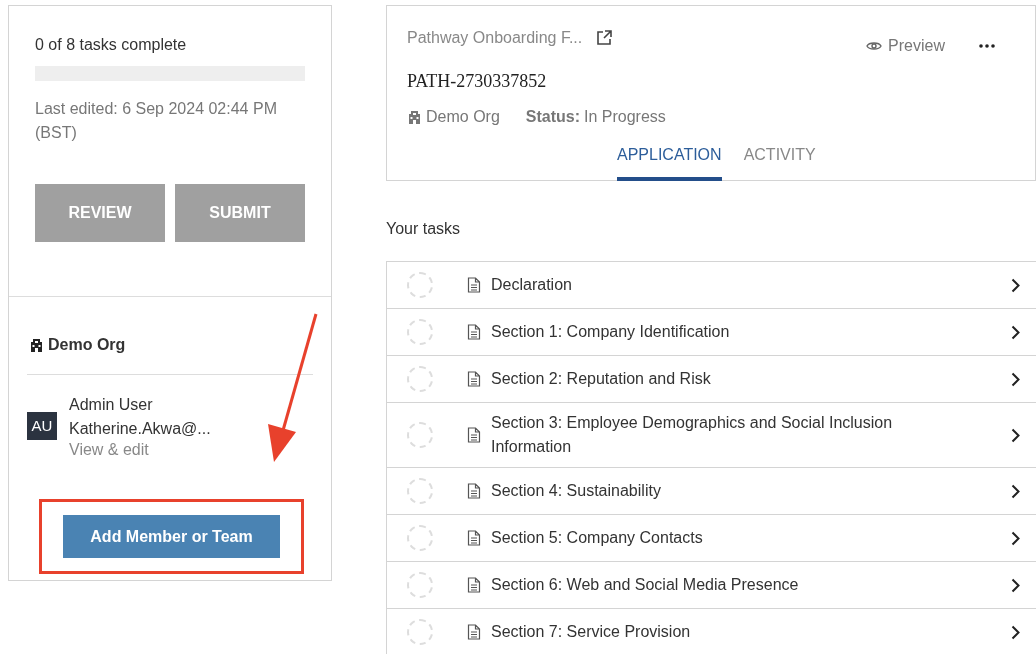 This screenshot has height=654, width=1036. I want to click on task-row: Section 2: Reputation and Risk, so click(711, 379).